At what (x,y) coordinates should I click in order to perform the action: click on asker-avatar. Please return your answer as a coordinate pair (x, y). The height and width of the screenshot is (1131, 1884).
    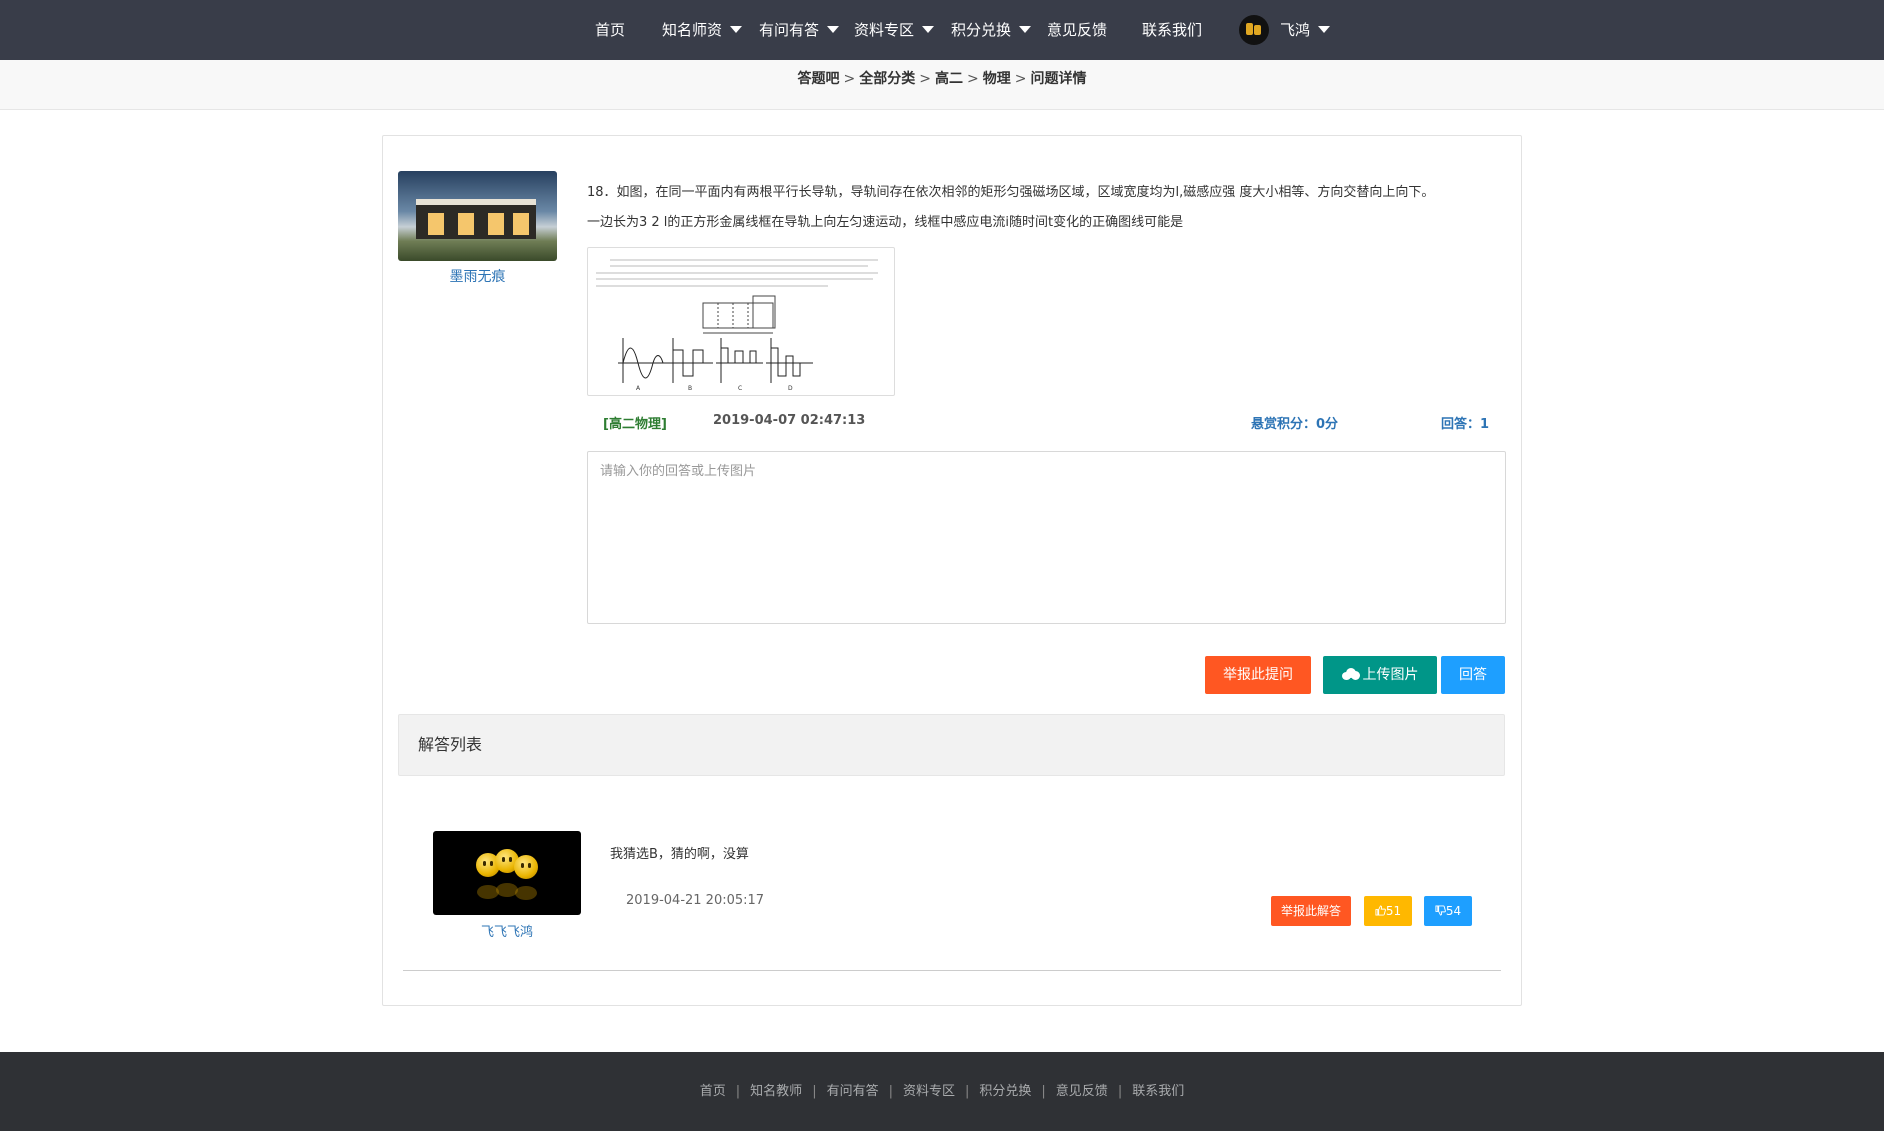
    Looking at the image, I should click on (477, 216).